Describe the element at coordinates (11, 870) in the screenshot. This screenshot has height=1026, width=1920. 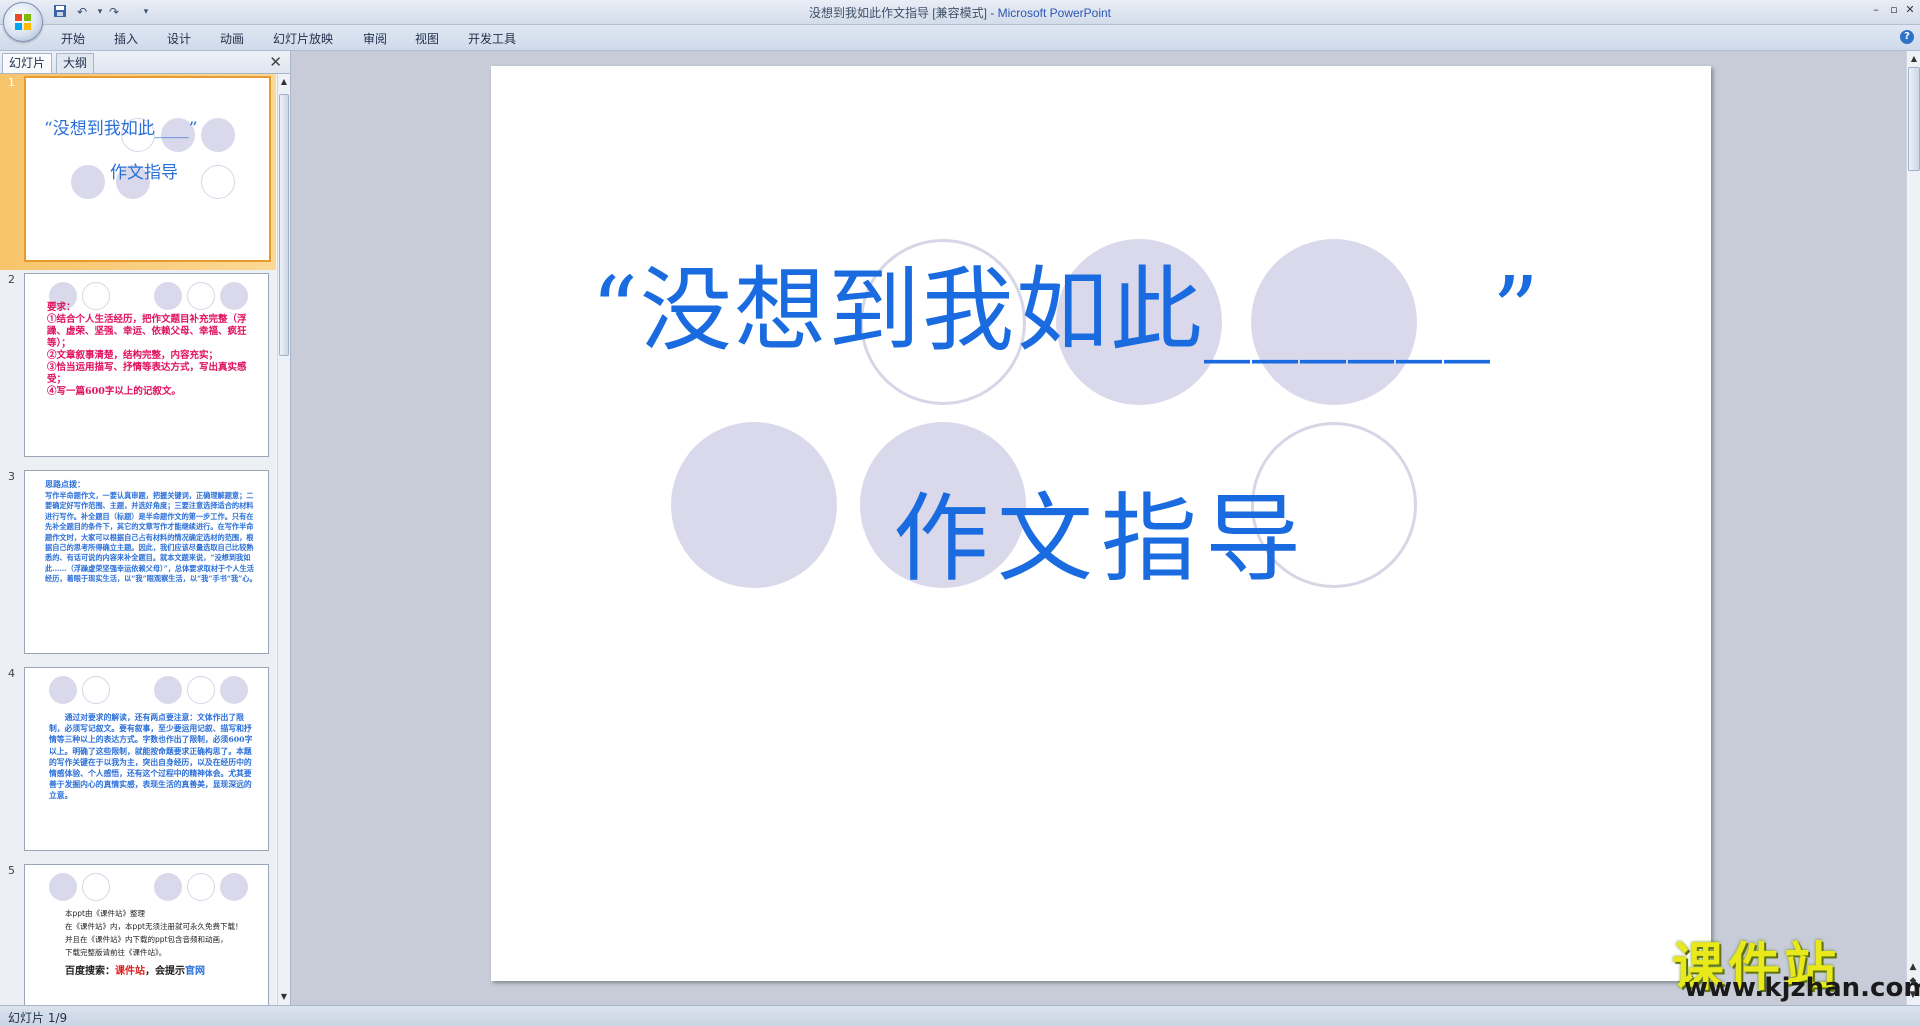
I see `thumbnail-number: 5` at that location.